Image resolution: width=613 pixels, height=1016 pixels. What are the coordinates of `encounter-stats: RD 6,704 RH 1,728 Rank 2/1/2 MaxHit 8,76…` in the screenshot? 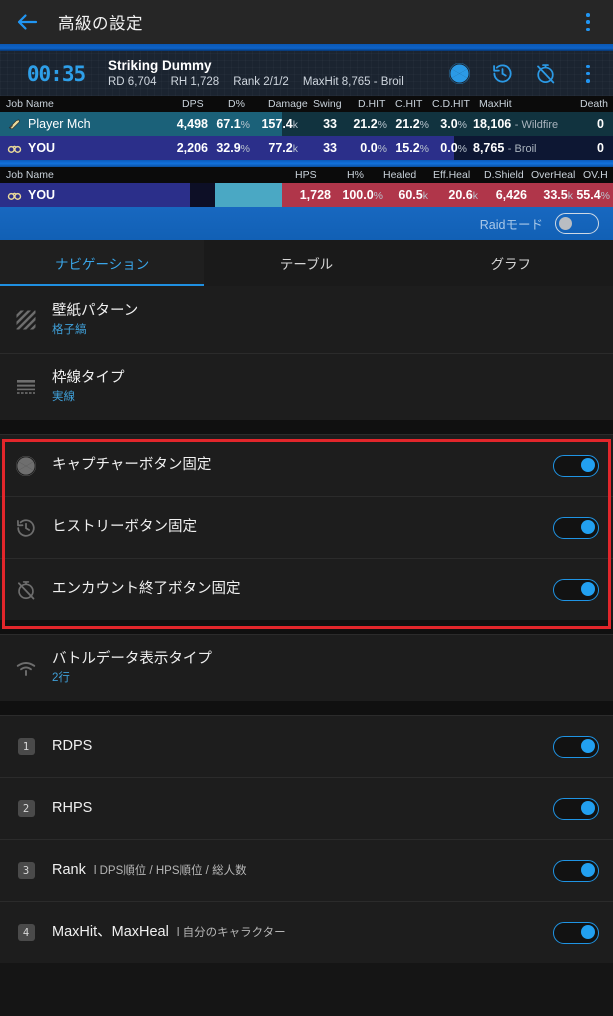 It's located at (278, 82).